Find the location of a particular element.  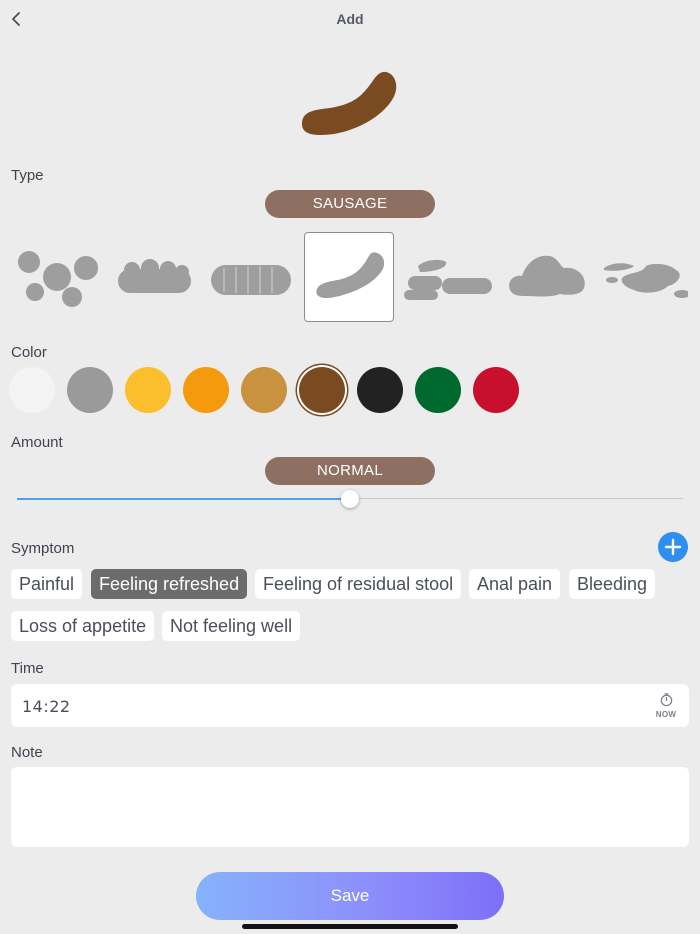

symptom-chip-loss-of-appetite: Loss of appetite is located at coordinates (83, 626).